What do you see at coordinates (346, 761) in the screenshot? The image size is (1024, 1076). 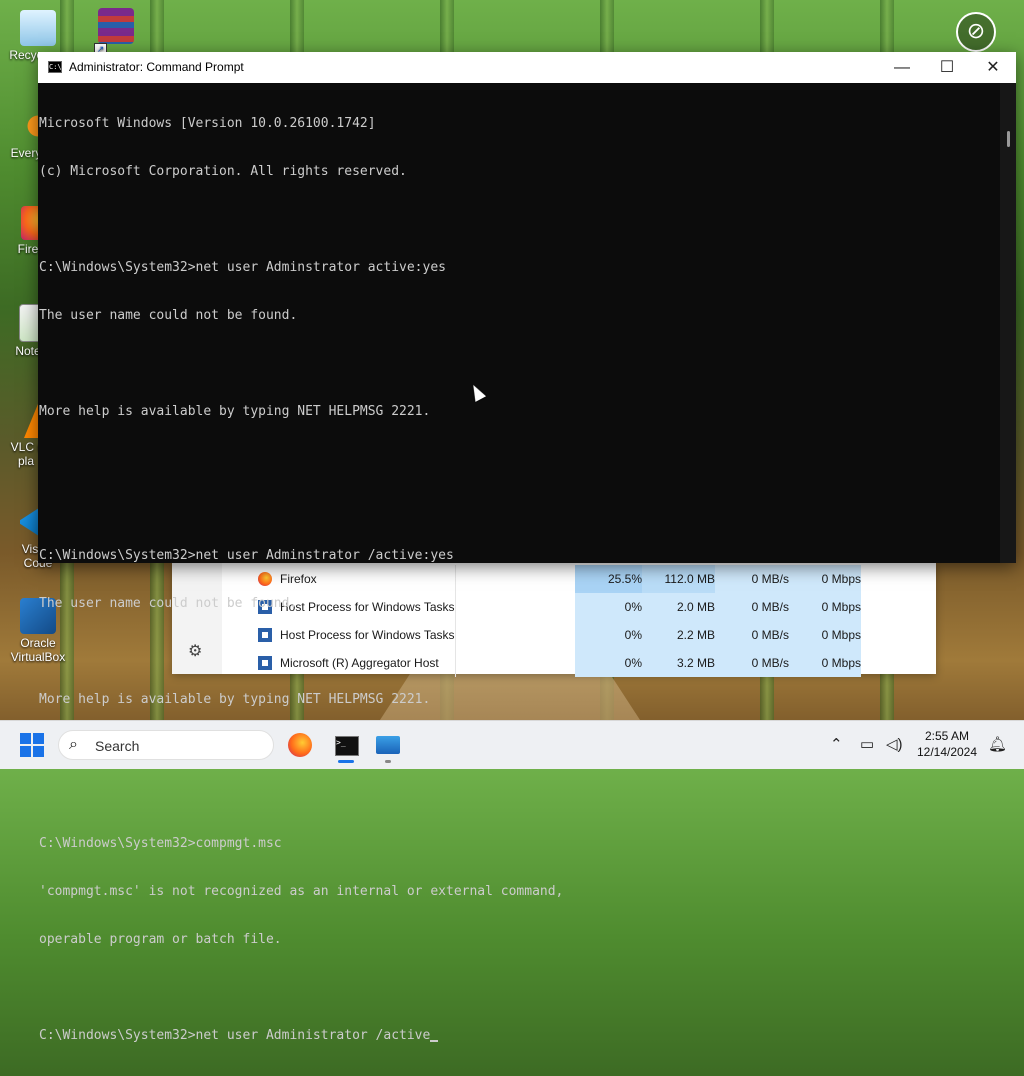 I see `active-app-indicator` at bounding box center [346, 761].